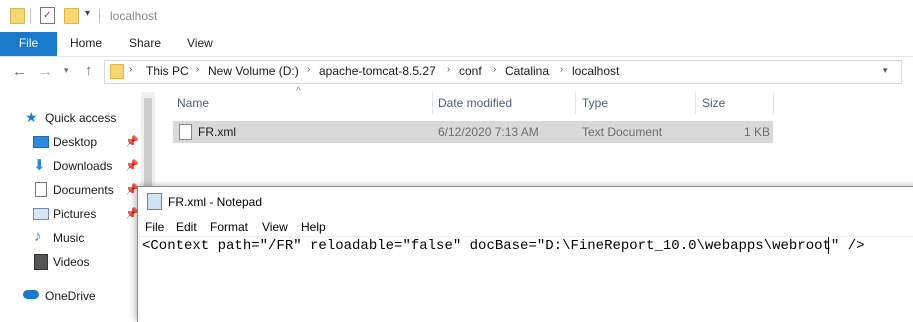 The image size is (913, 322). What do you see at coordinates (622, 132) in the screenshot?
I see `file-type: Text Document` at bounding box center [622, 132].